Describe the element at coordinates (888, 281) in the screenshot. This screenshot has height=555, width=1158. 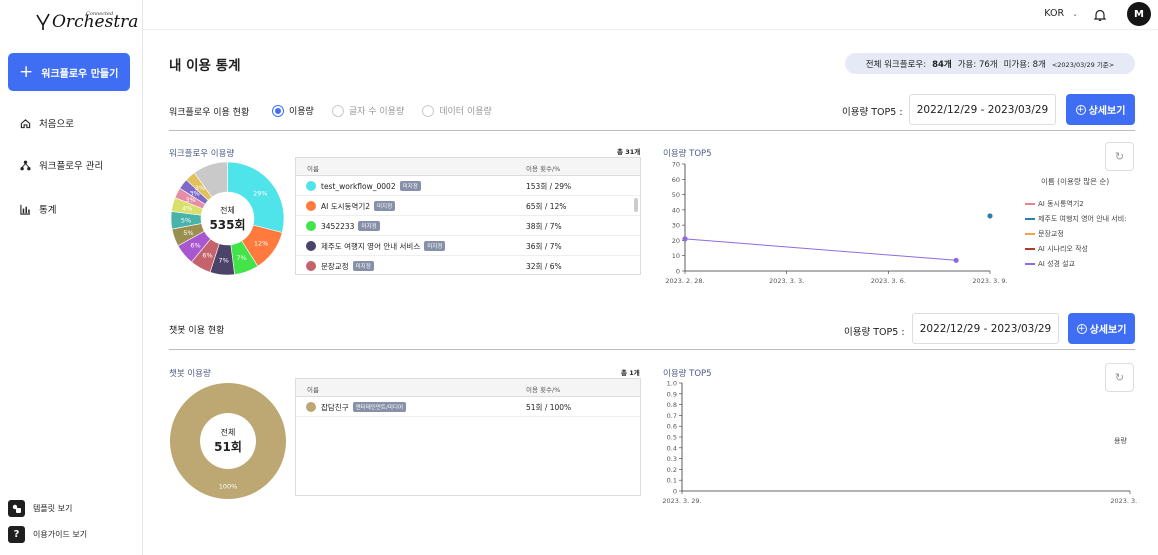
I see `x-tick-label: 2023. 3. 6.` at that location.